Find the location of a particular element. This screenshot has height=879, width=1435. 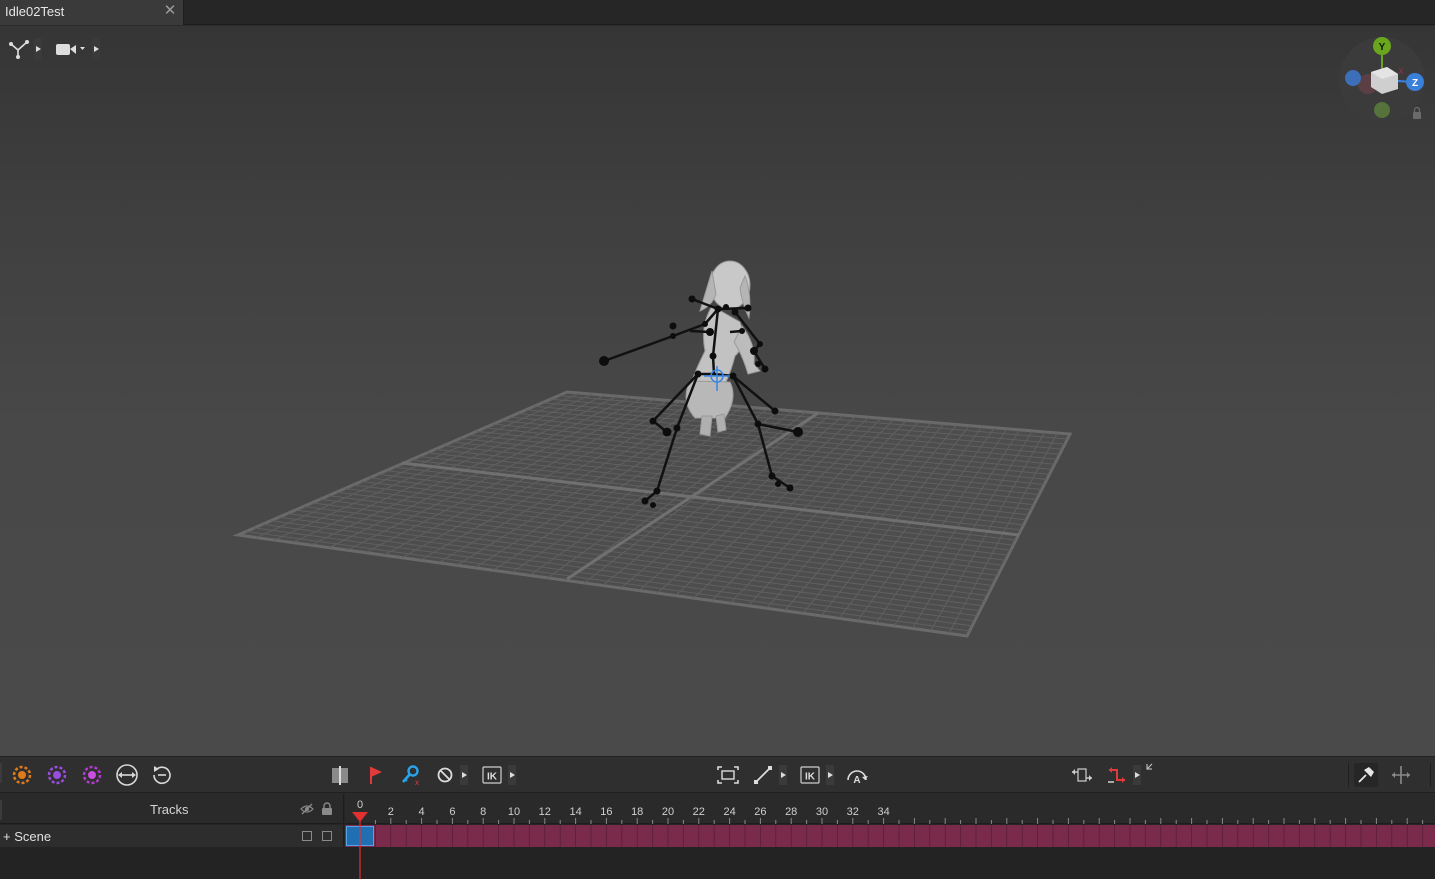

ruler-label: 16 is located at coordinates (606, 812).